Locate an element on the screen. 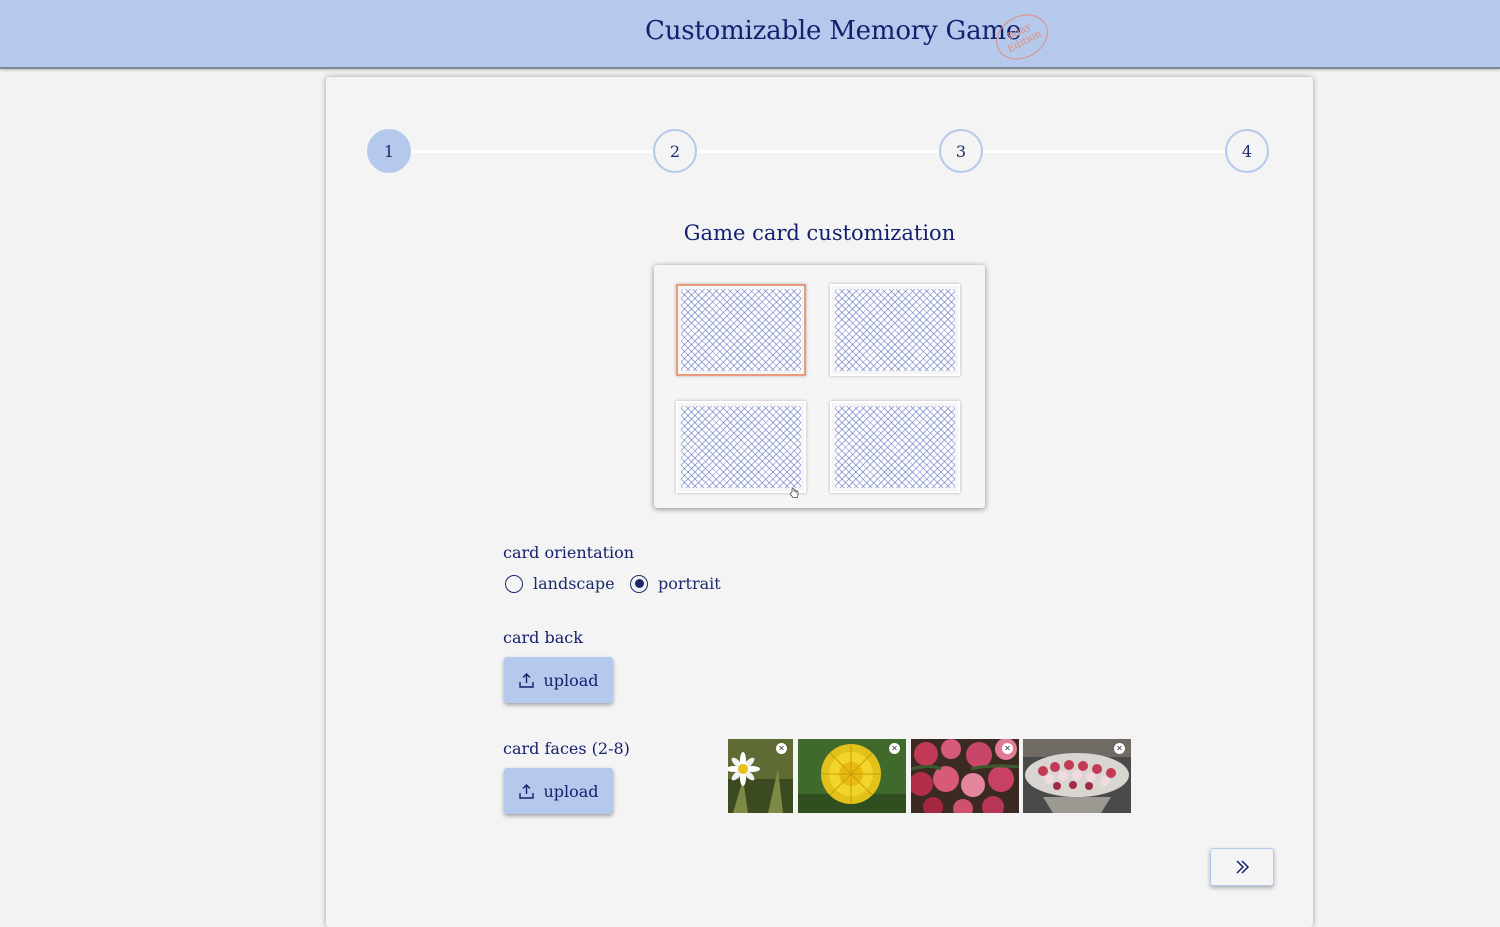 The image size is (1500, 927). hand-cursor-icon is located at coordinates (794, 493).